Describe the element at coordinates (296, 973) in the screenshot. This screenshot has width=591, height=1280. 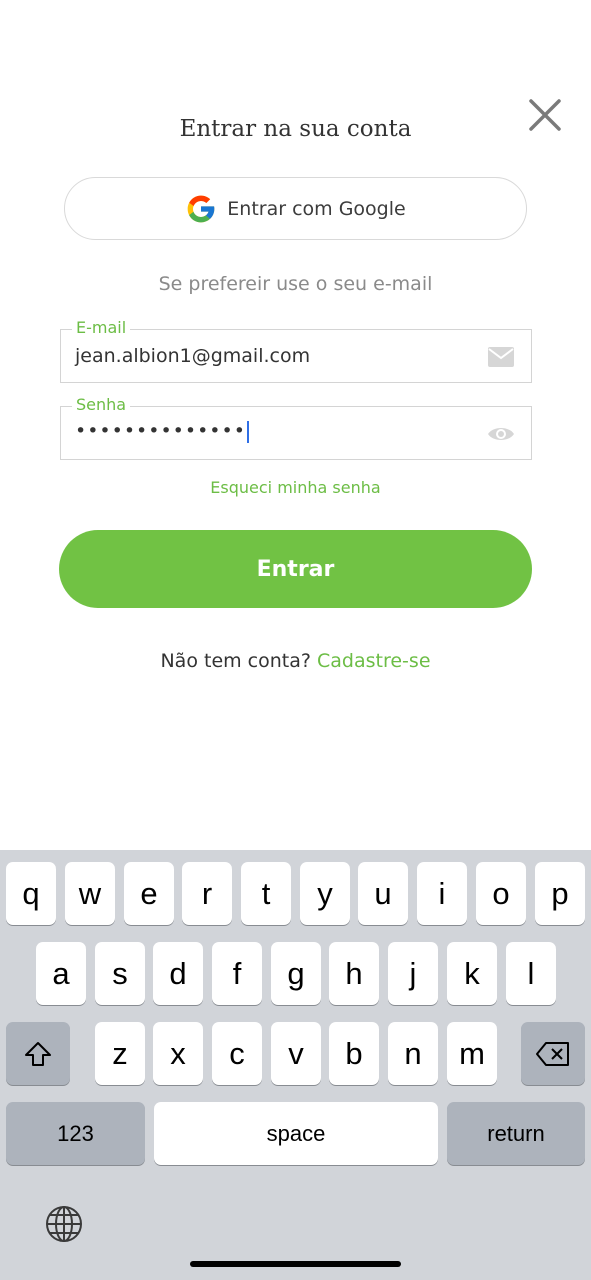
I see `key-g: g` at that location.